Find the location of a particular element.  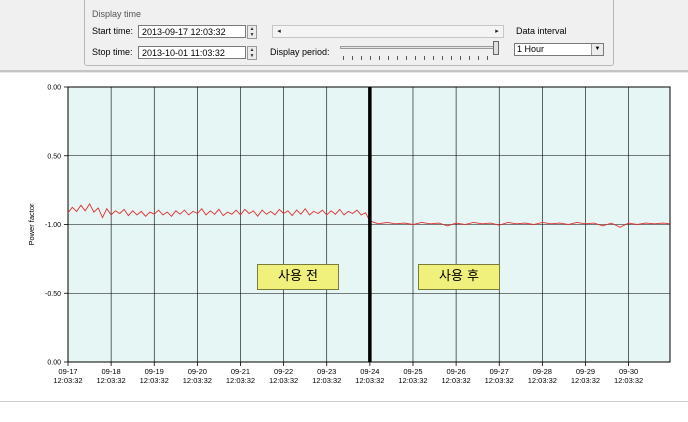

x-tick-date-label: 09-22 is located at coordinates (283, 371).